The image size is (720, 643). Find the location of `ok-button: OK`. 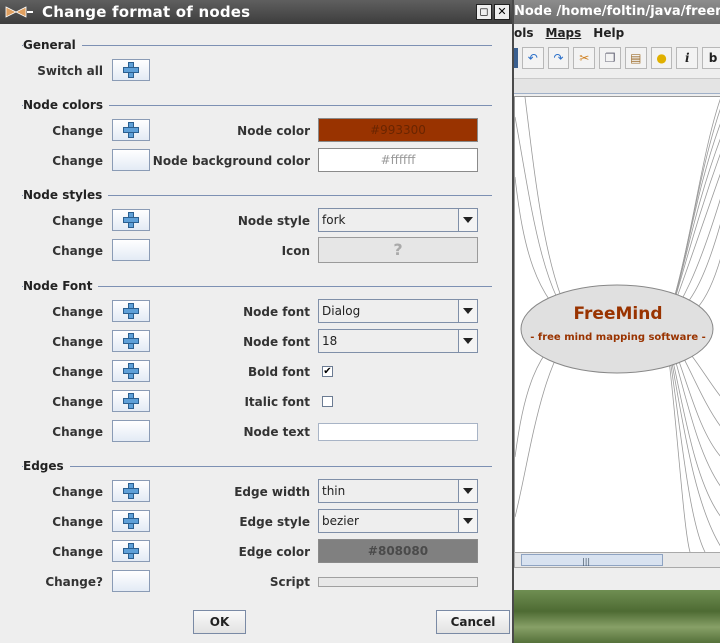

ok-button: OK is located at coordinates (219, 622).